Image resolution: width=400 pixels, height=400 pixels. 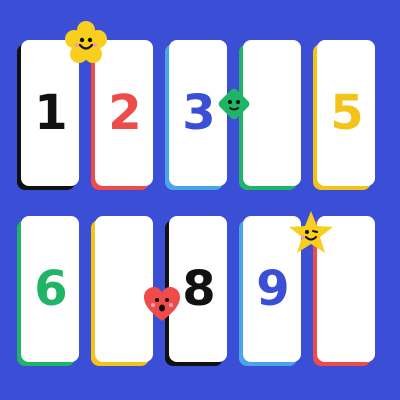 I want to click on number-card-3: 3, so click(x=198, y=113).